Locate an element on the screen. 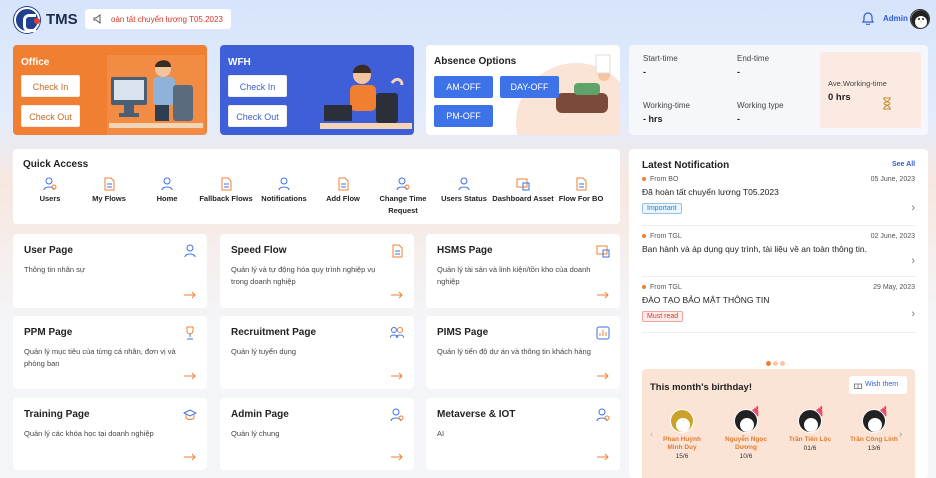 The width and height of the screenshot is (936, 478). qa-add-flow-label: Add Flow is located at coordinates (343, 198).